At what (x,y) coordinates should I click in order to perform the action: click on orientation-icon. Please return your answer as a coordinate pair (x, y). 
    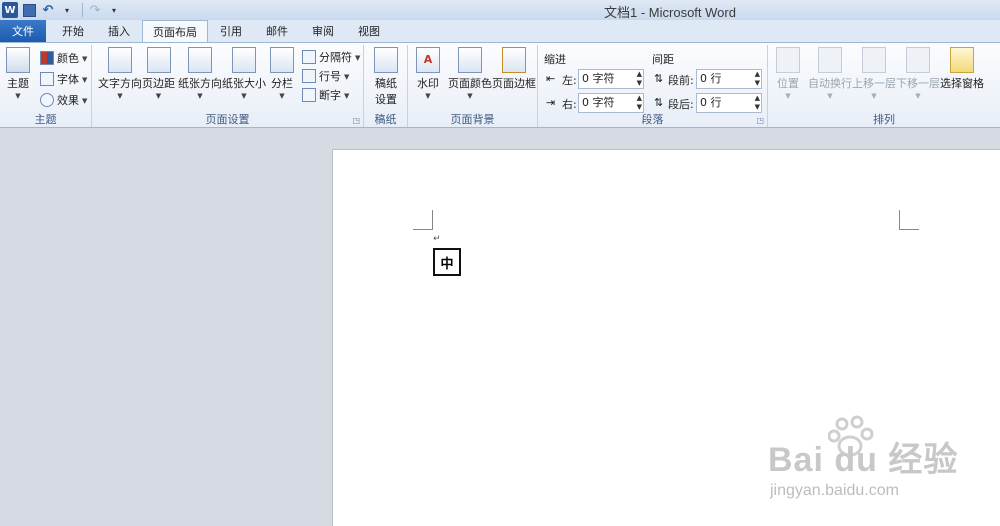
    Looking at the image, I should click on (200, 60).